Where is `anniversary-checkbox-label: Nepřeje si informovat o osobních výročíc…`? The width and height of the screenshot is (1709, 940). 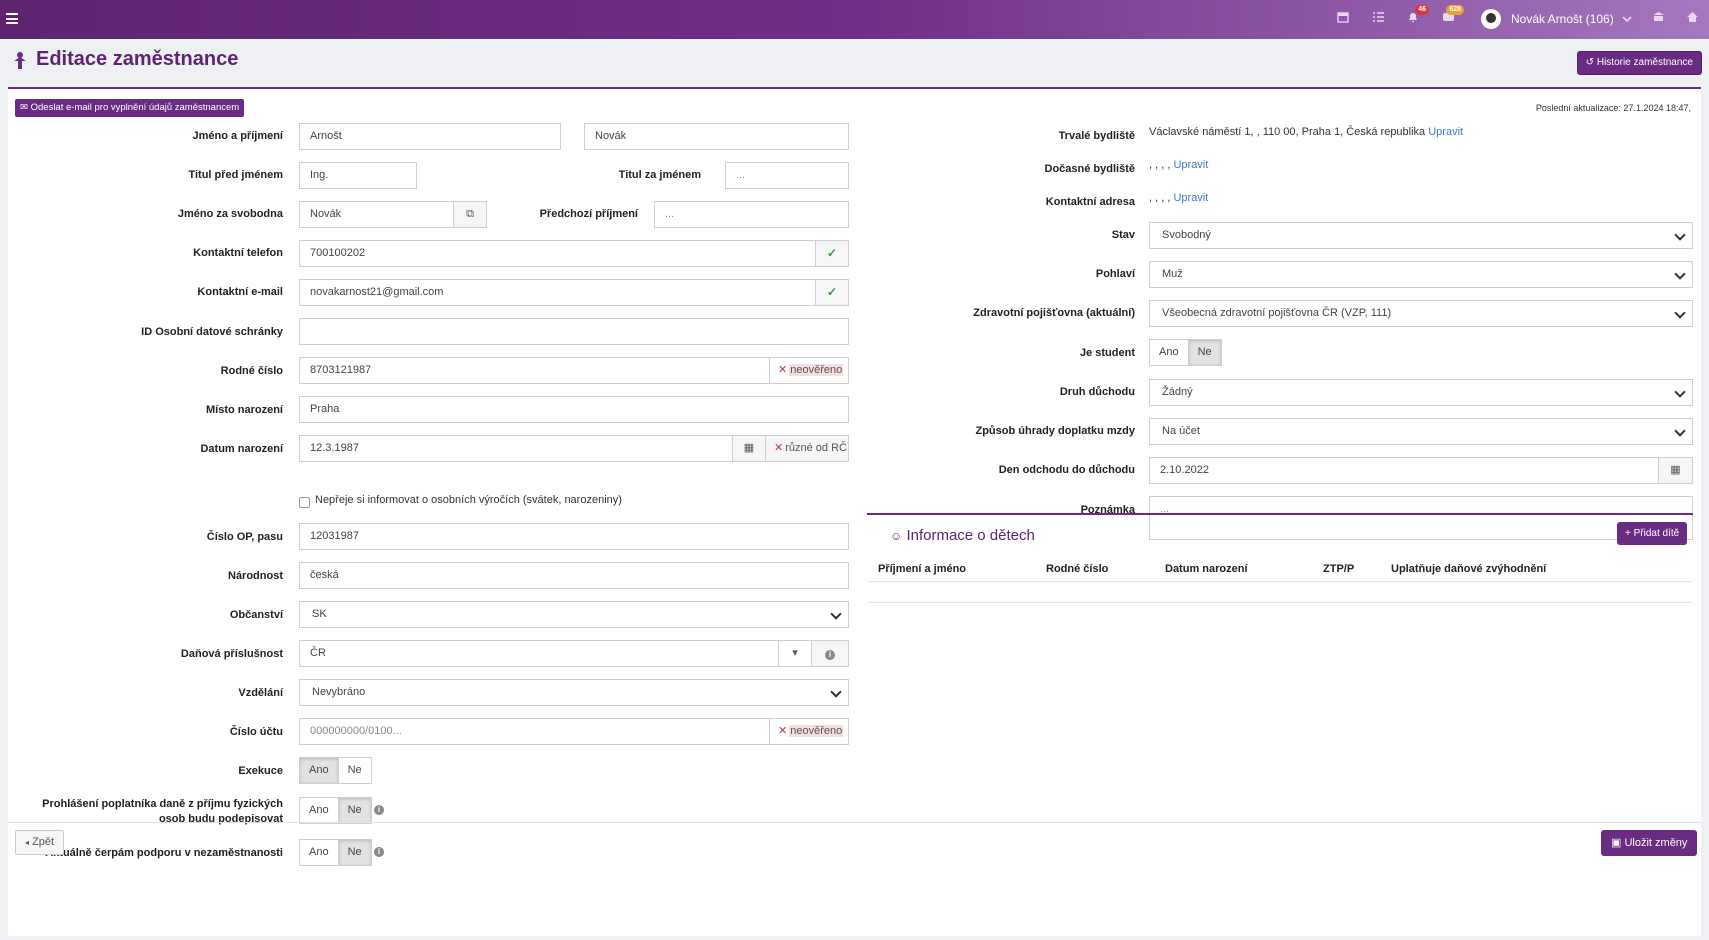 anniversary-checkbox-label: Nepřeje si informovat o osobních výročíc… is located at coordinates (468, 500).